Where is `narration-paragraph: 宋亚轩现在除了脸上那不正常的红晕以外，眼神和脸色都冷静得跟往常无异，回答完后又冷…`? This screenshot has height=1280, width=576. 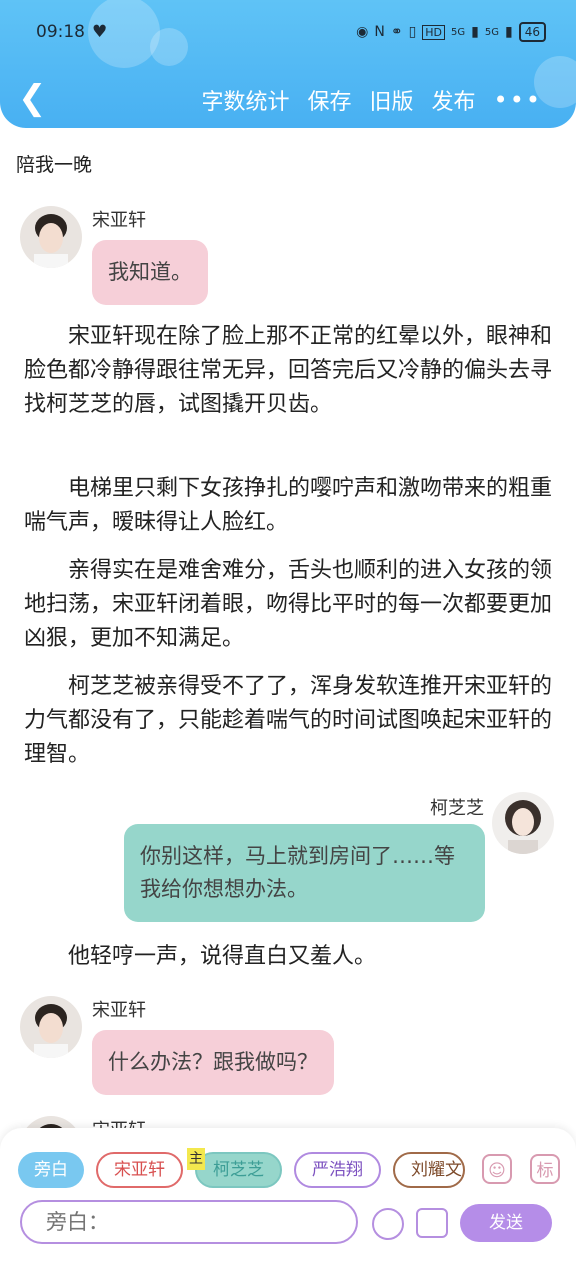
narration-paragraph: 宋亚轩现在除了脸上那不正常的红晕以外，眼神和脸色都冷静得跟往常无异，回答完后又冷… is located at coordinates (290, 371).